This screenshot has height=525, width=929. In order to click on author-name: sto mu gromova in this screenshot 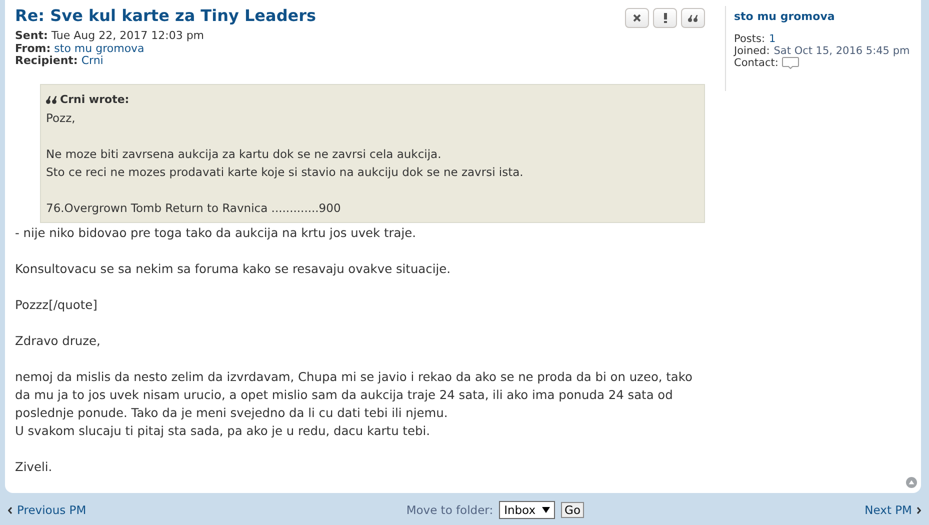, I will do `click(822, 16)`.